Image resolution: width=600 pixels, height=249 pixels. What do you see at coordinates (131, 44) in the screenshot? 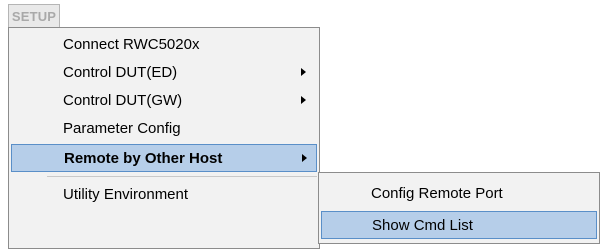
I see `menu-item-label: Connect RWC5020x` at bounding box center [131, 44].